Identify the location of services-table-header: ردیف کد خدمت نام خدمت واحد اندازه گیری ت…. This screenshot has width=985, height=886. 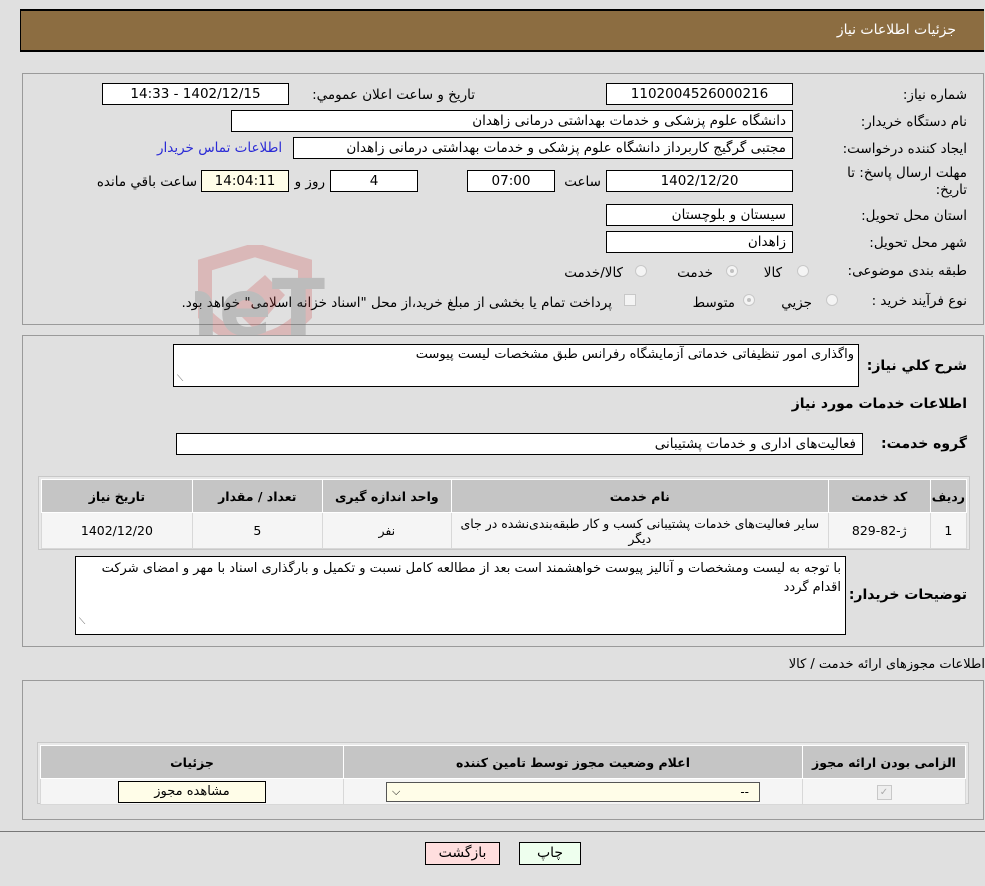
(504, 496).